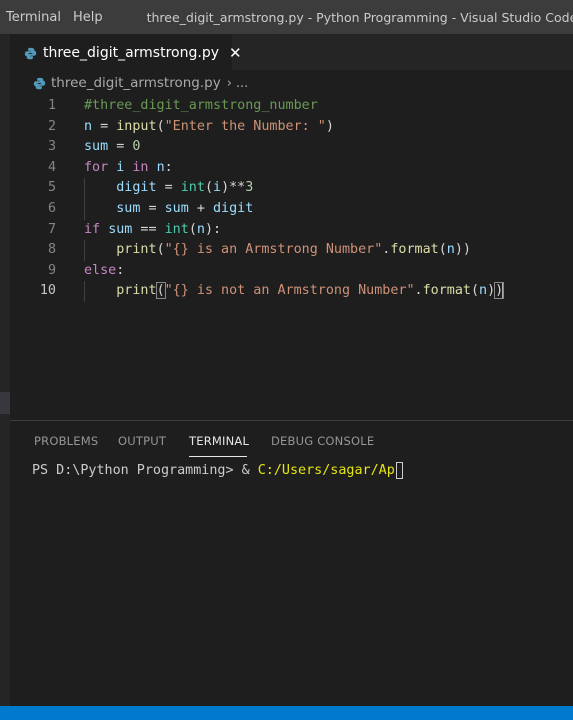  Describe the element at coordinates (92, 229) in the screenshot. I see `code-token: if` at that location.